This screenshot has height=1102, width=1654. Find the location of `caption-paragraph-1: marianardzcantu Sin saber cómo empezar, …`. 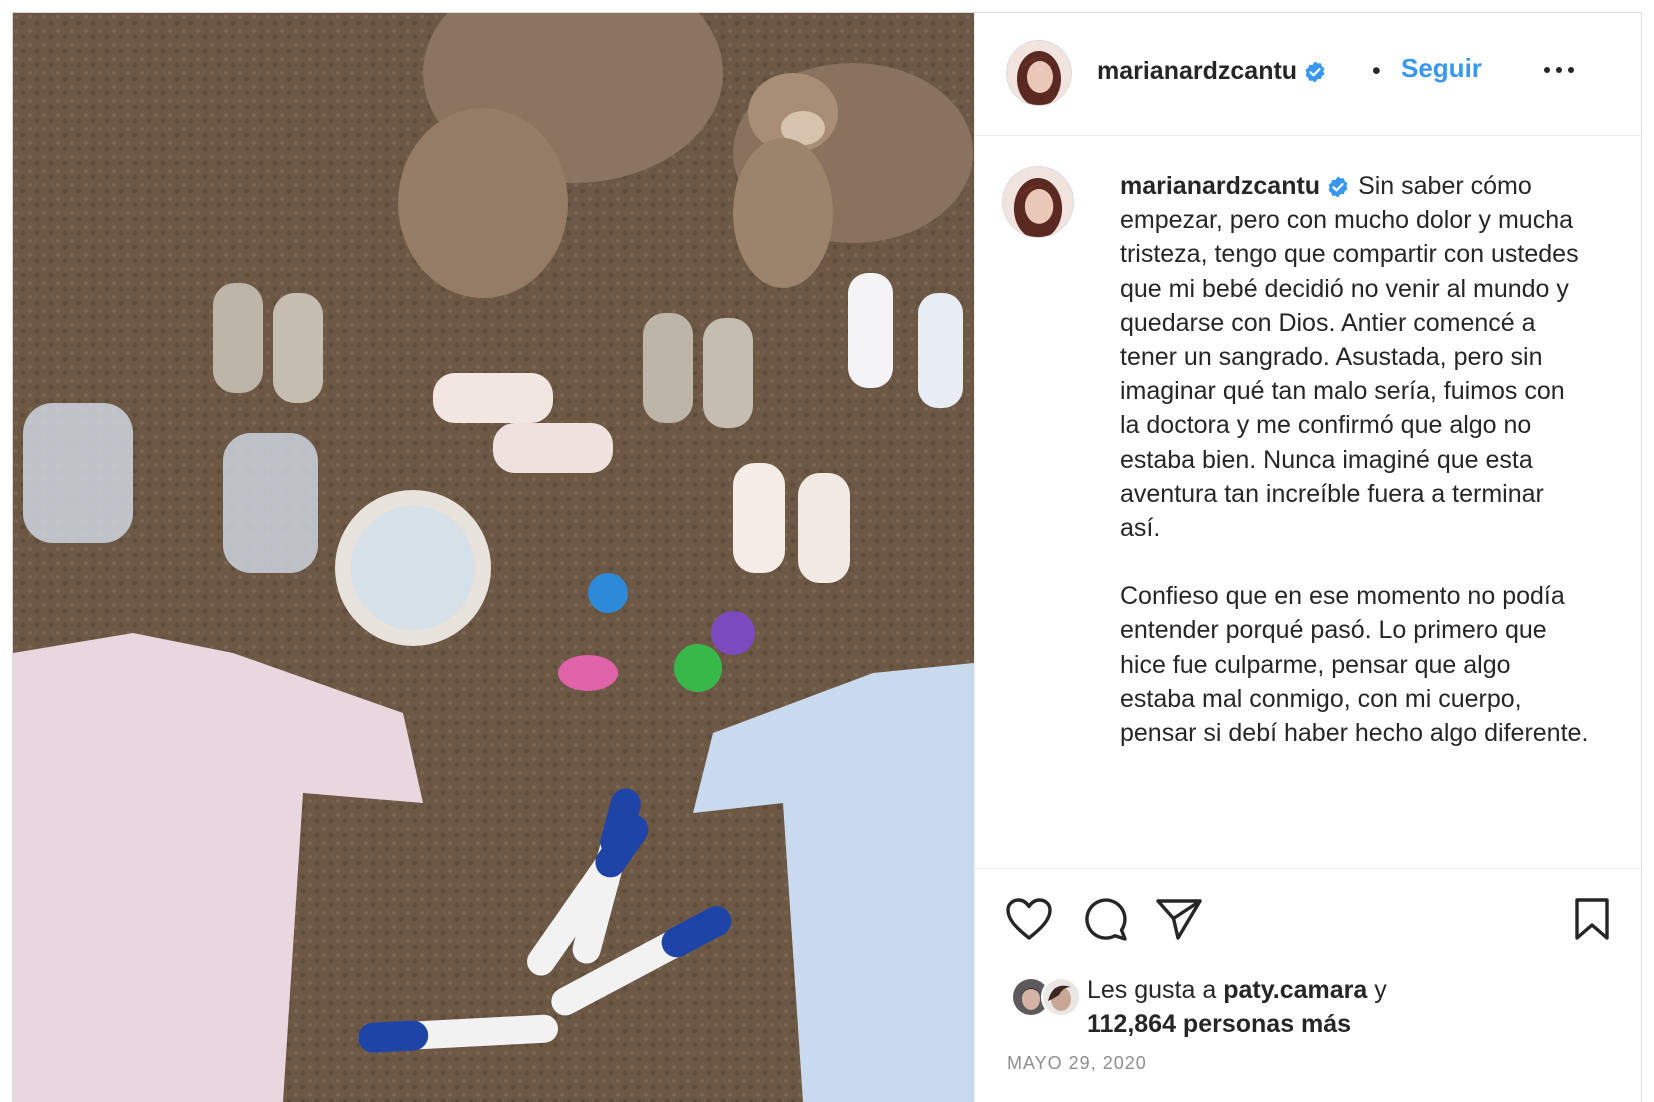

caption-paragraph-1: marianardzcantu Sin saber cómo empezar, … is located at coordinates (1355, 357).